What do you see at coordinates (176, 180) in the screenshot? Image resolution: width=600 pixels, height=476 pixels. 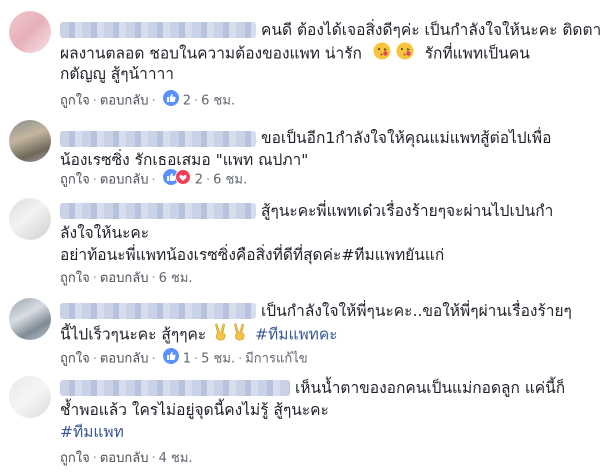 I see `reaction-icons` at bounding box center [176, 180].